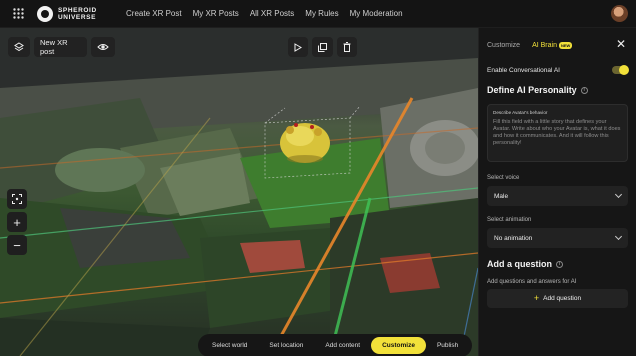  I want to click on delete-button, so click(347, 47).